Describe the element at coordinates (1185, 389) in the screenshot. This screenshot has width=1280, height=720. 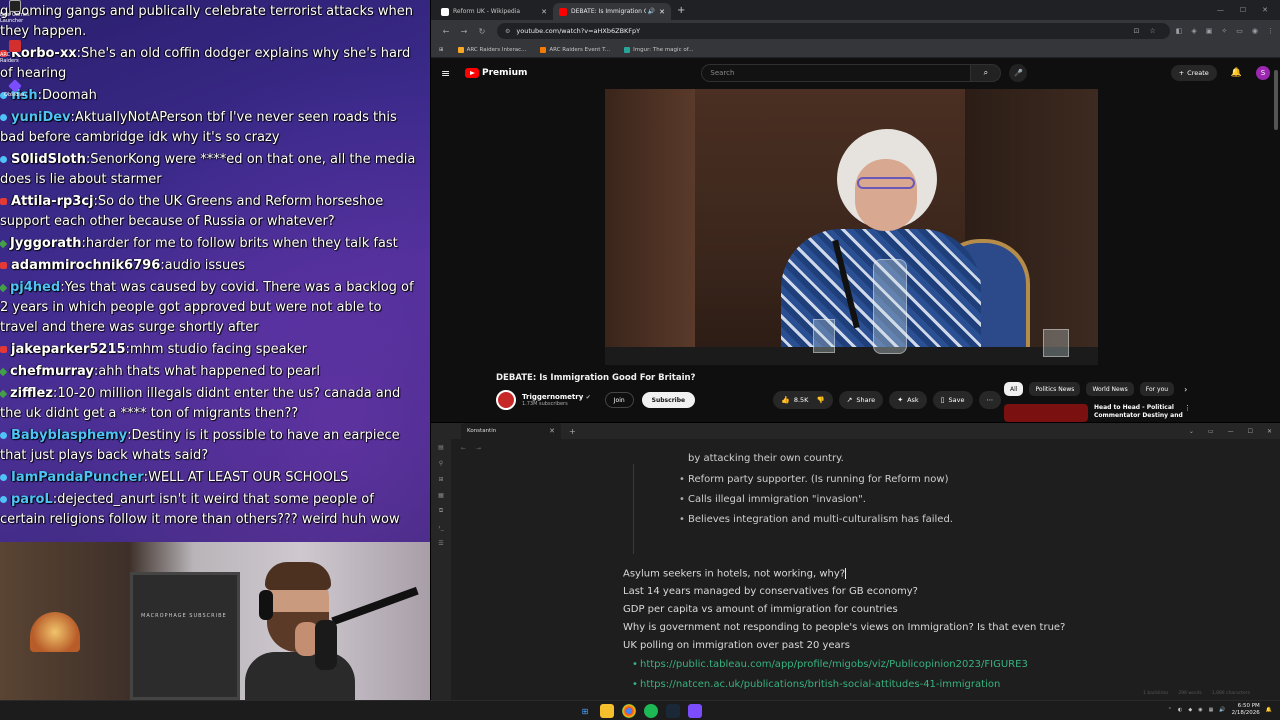
I see `chevron-right-icon: ›` at that location.